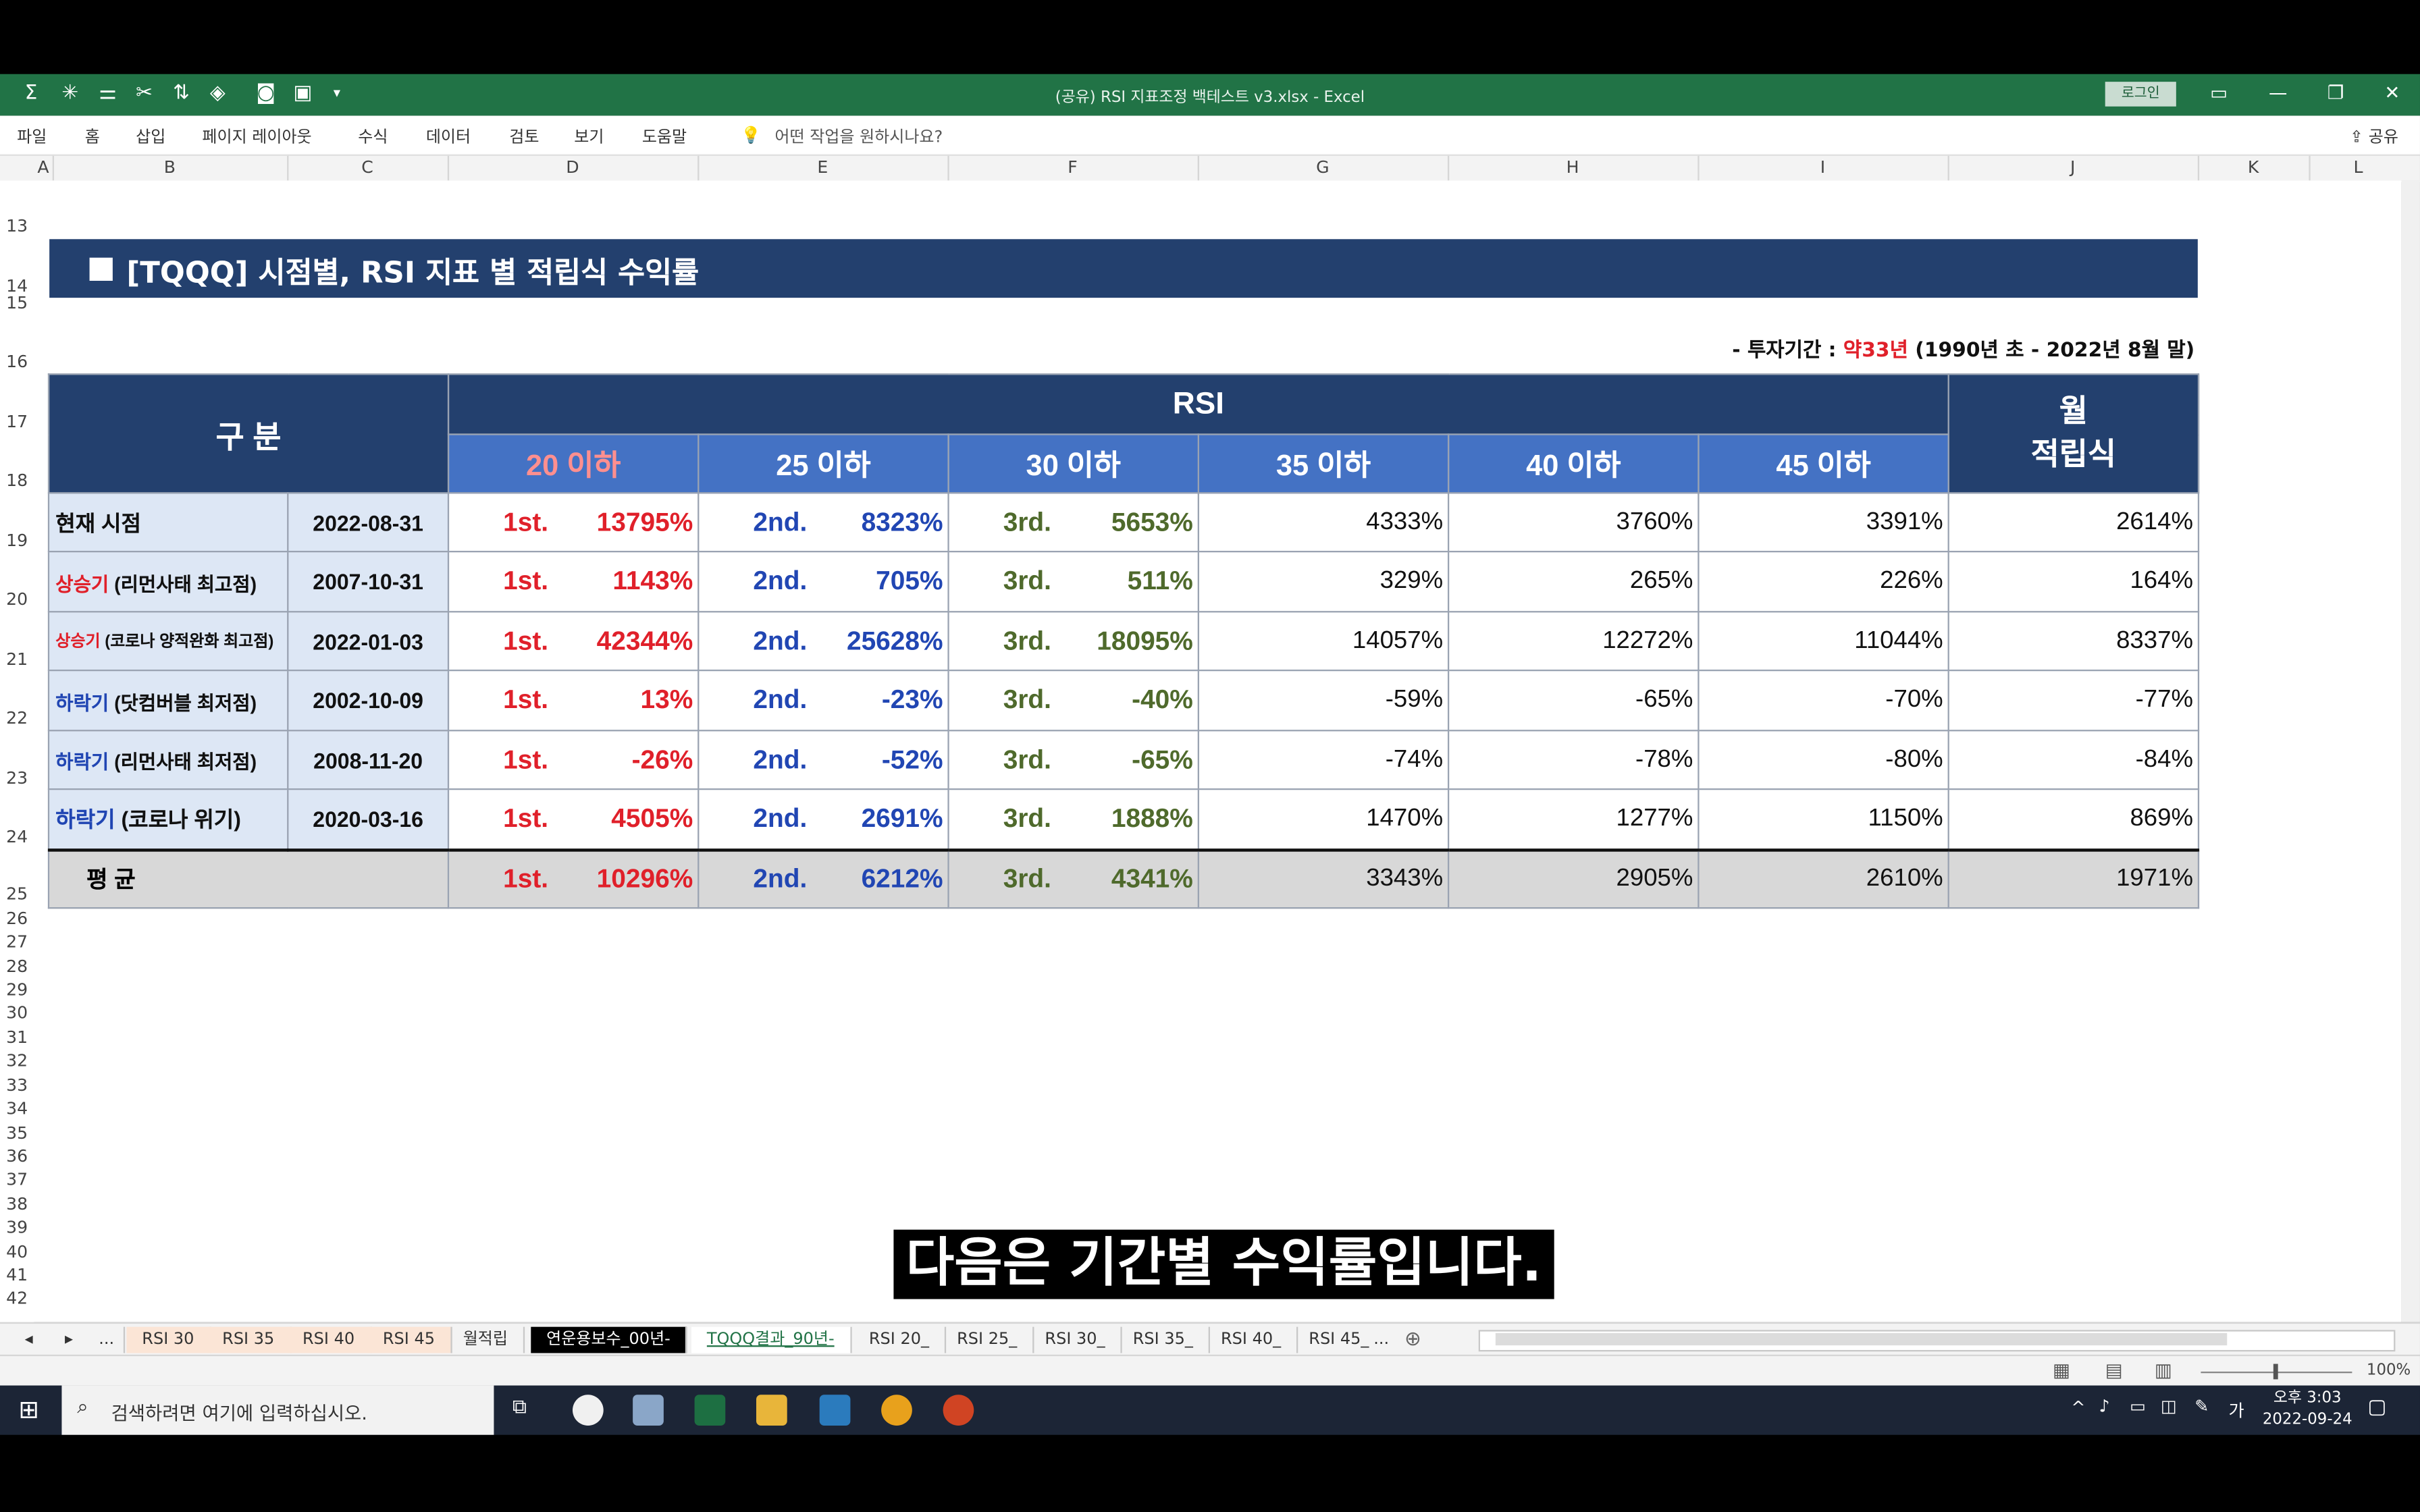 Image resolution: width=2420 pixels, height=1512 pixels. I want to click on pen-icon: ✎, so click(2201, 1407).